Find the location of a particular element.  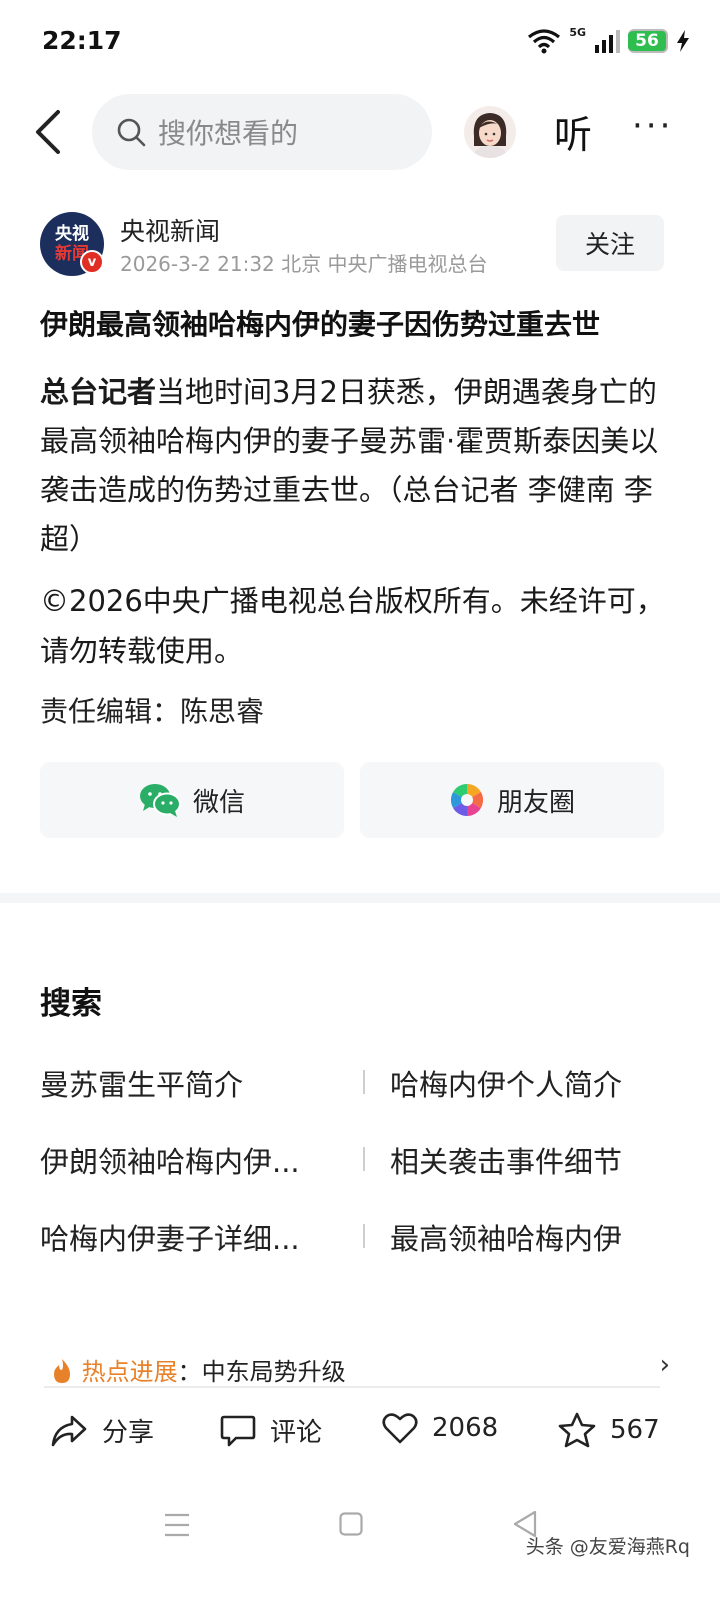

avatar is located at coordinates (490, 132).